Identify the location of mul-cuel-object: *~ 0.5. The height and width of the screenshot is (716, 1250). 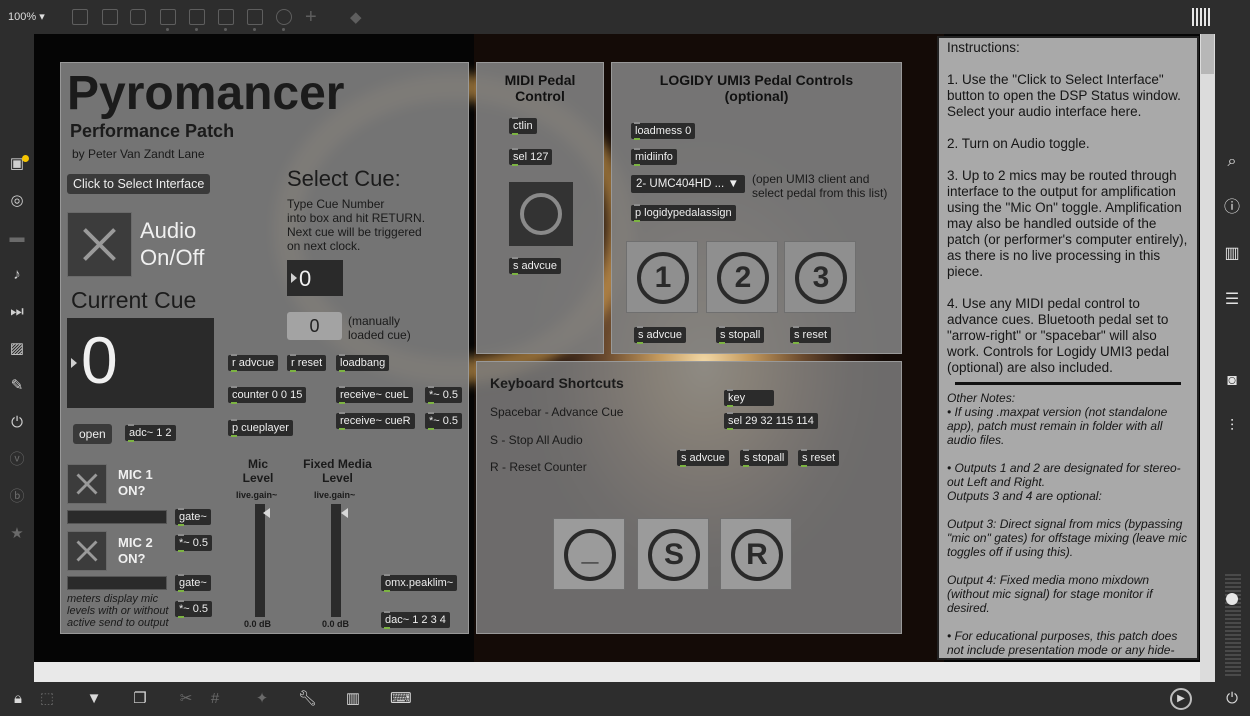
(444, 395).